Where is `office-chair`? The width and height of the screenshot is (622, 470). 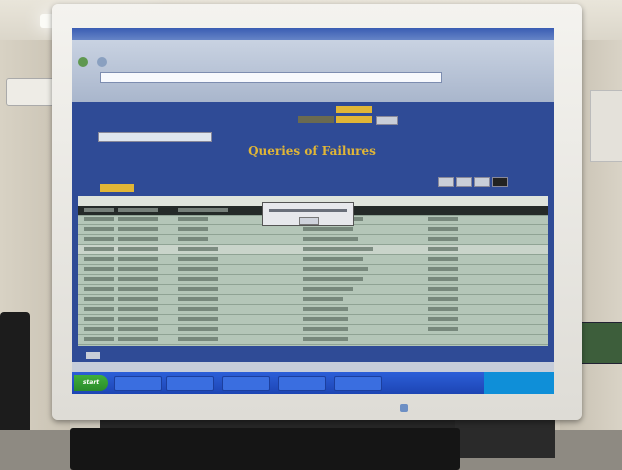
office-chair is located at coordinates (15, 377).